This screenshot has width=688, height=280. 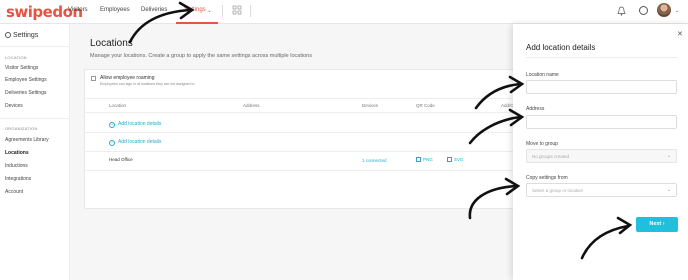 I want to click on sidebar-item-visitor-settings: Visitor Settings, so click(x=21, y=68).